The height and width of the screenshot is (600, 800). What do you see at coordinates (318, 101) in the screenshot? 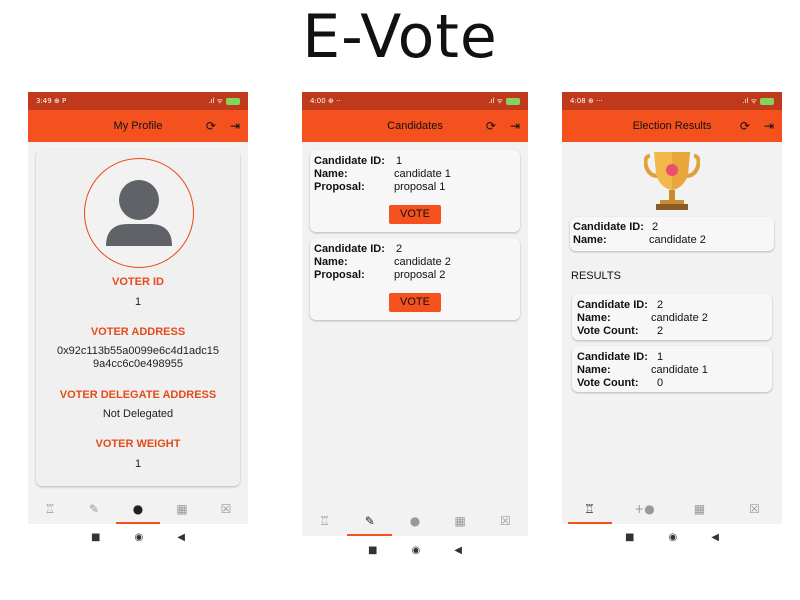
I see `status-time: 4:00` at bounding box center [318, 101].